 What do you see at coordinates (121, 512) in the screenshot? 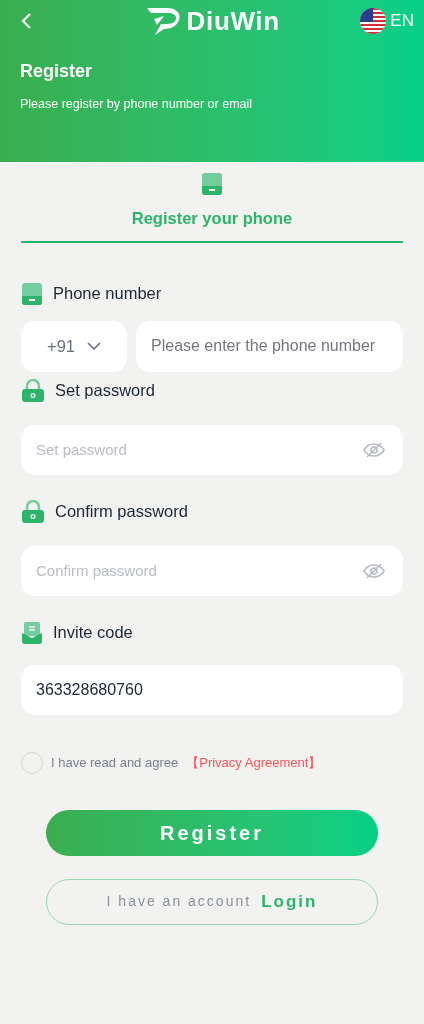
I see `field-label: Confirm password` at bounding box center [121, 512].